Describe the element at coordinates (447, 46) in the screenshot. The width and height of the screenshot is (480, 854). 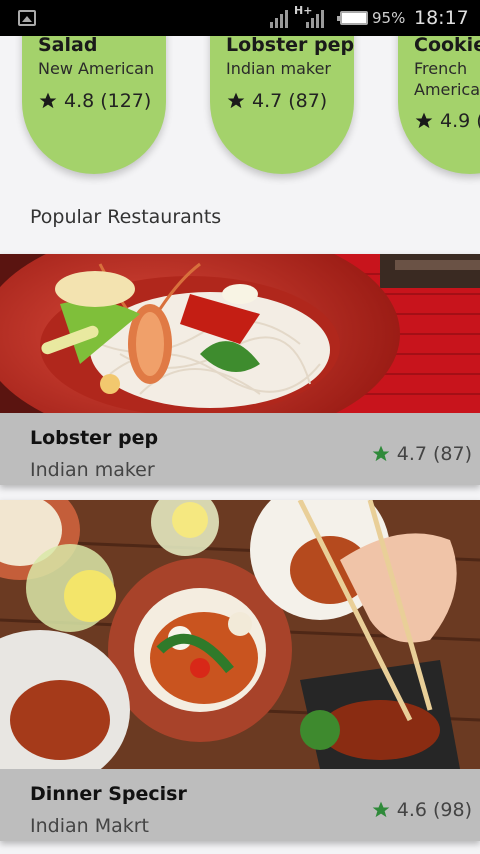
I see `featured-card-title: Cookie` at that location.